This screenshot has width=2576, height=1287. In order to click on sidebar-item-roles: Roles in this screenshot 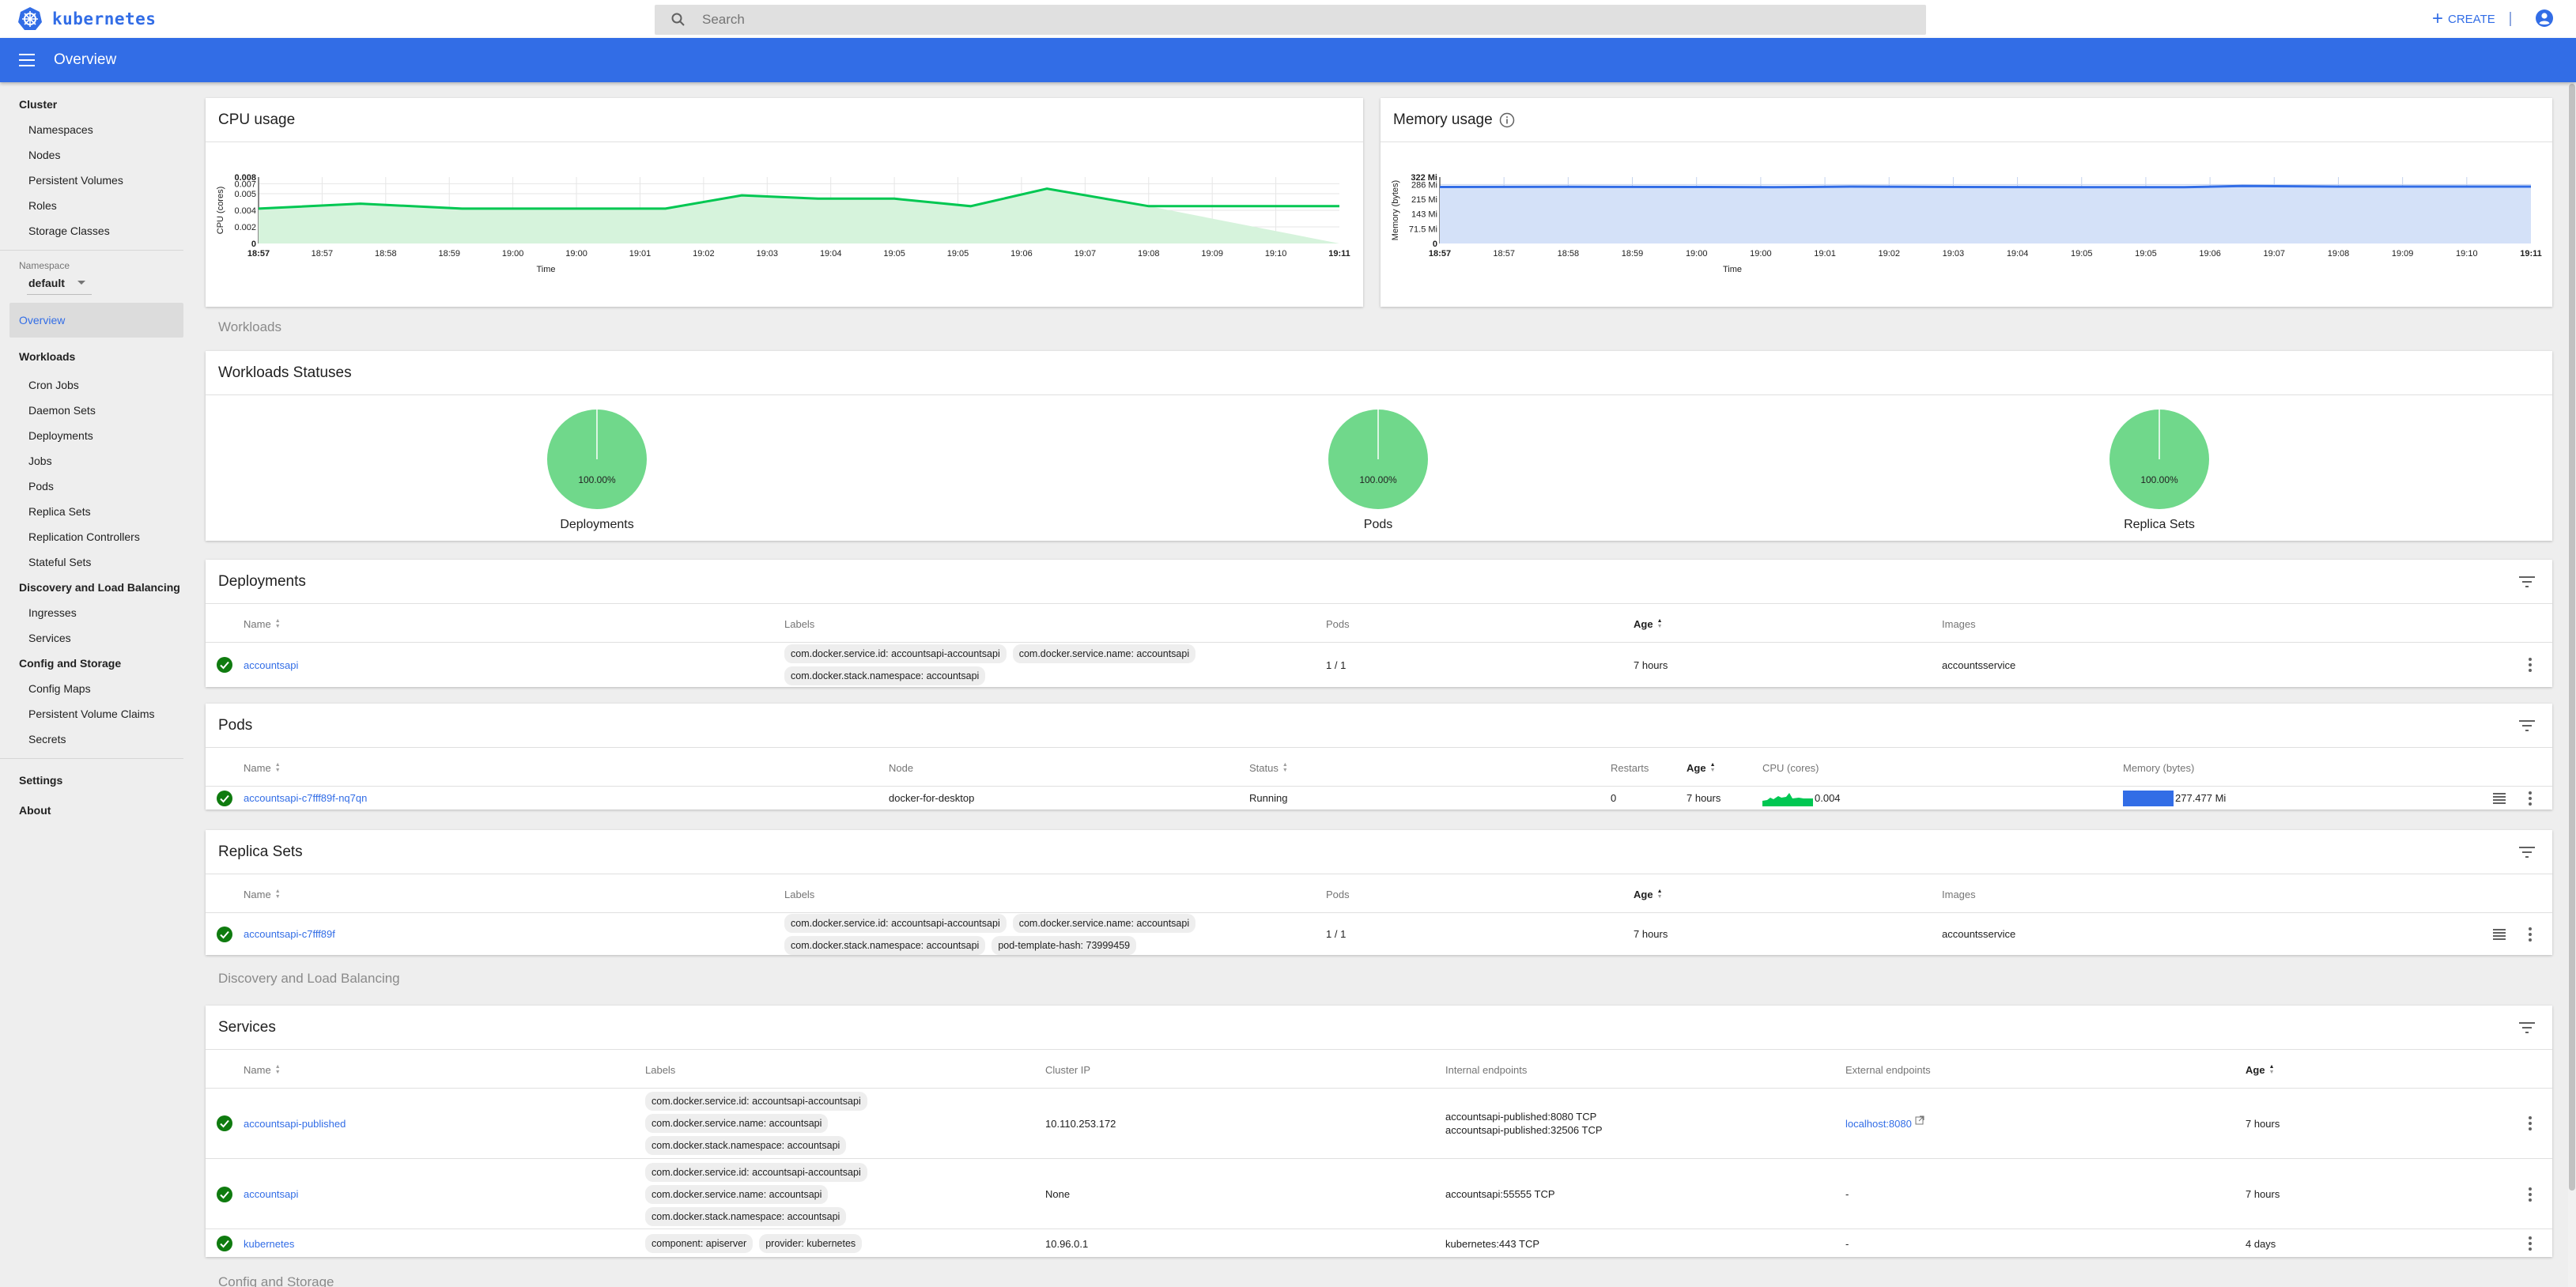, I will do `click(91, 205)`.